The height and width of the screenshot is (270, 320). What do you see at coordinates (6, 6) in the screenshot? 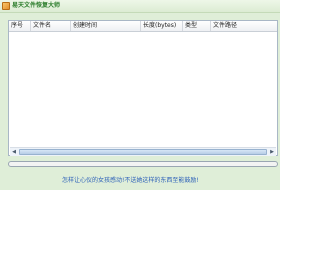
I see `folder-icon` at bounding box center [6, 6].